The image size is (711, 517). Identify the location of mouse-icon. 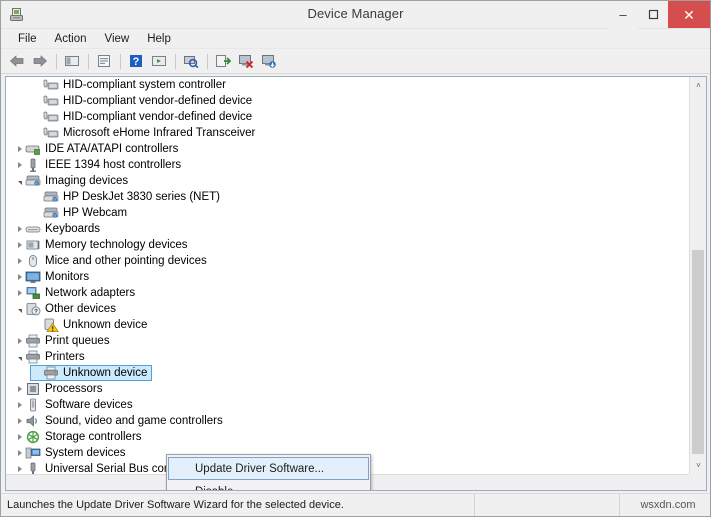
(33, 261).